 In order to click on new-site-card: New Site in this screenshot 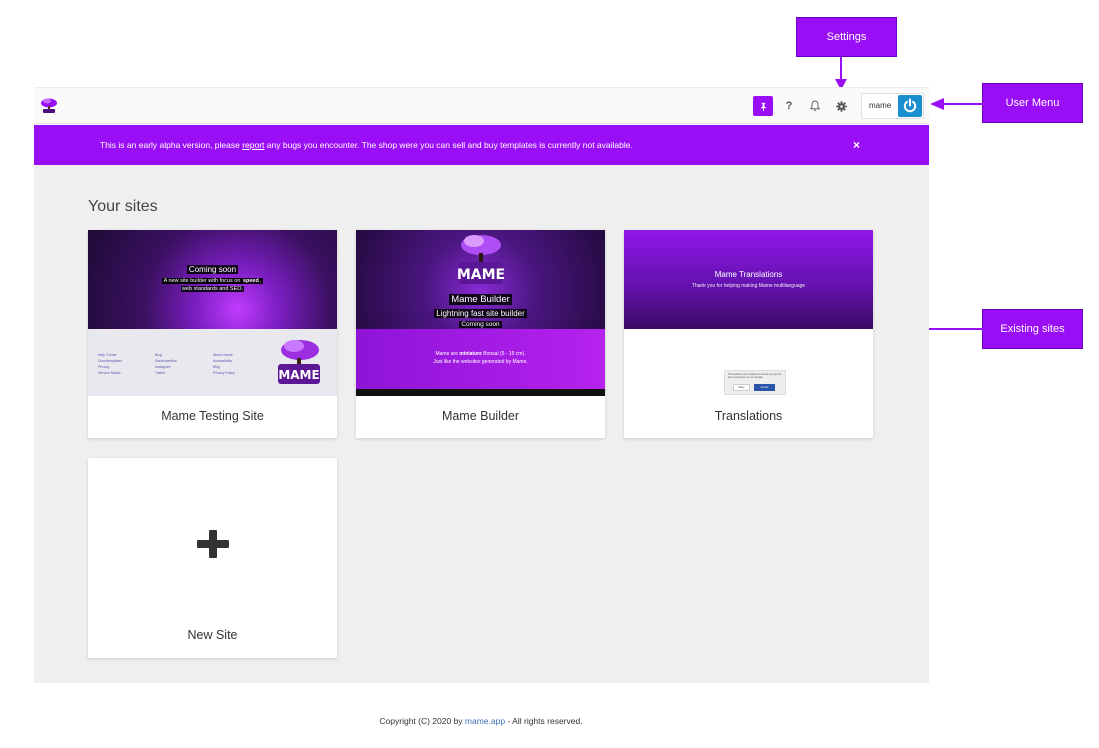, I will do `click(212, 558)`.